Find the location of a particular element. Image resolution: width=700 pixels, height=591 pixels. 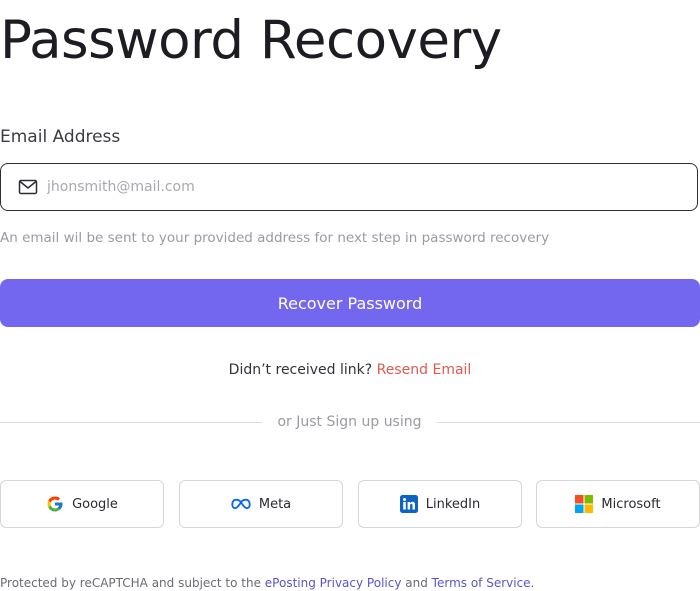

resend-email-link: Resend Email is located at coordinates (424, 370).